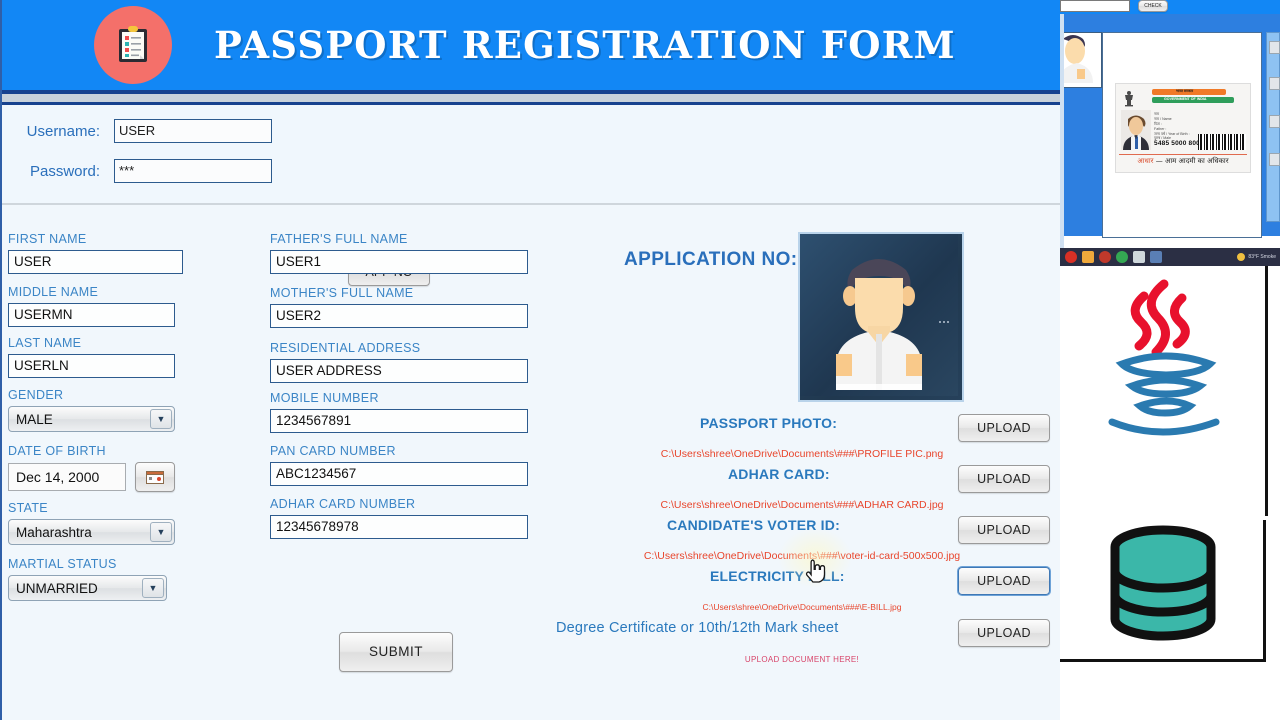  What do you see at coordinates (193, 131) in the screenshot?
I see `username-input` at bounding box center [193, 131].